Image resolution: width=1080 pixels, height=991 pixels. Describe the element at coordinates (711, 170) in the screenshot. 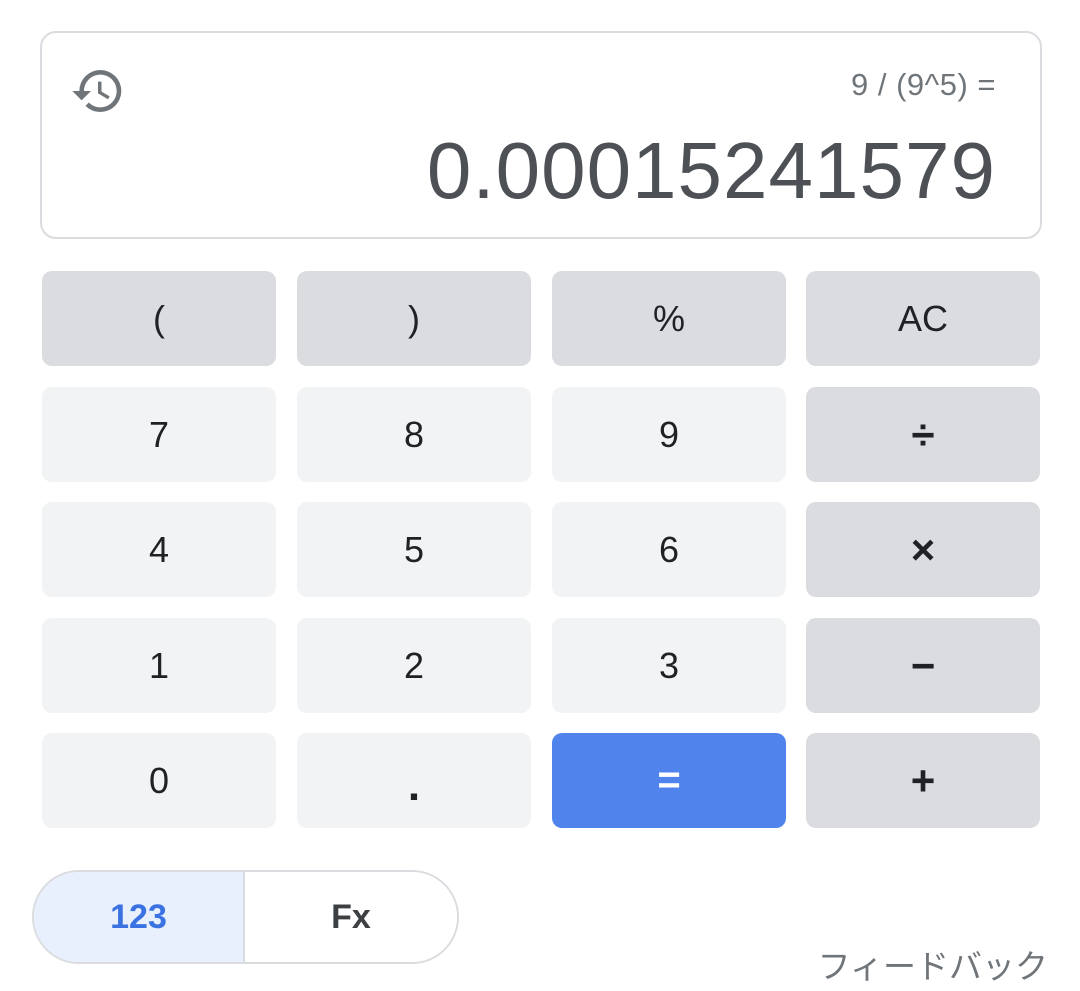

I see `result-text: 0.00015241579` at that location.